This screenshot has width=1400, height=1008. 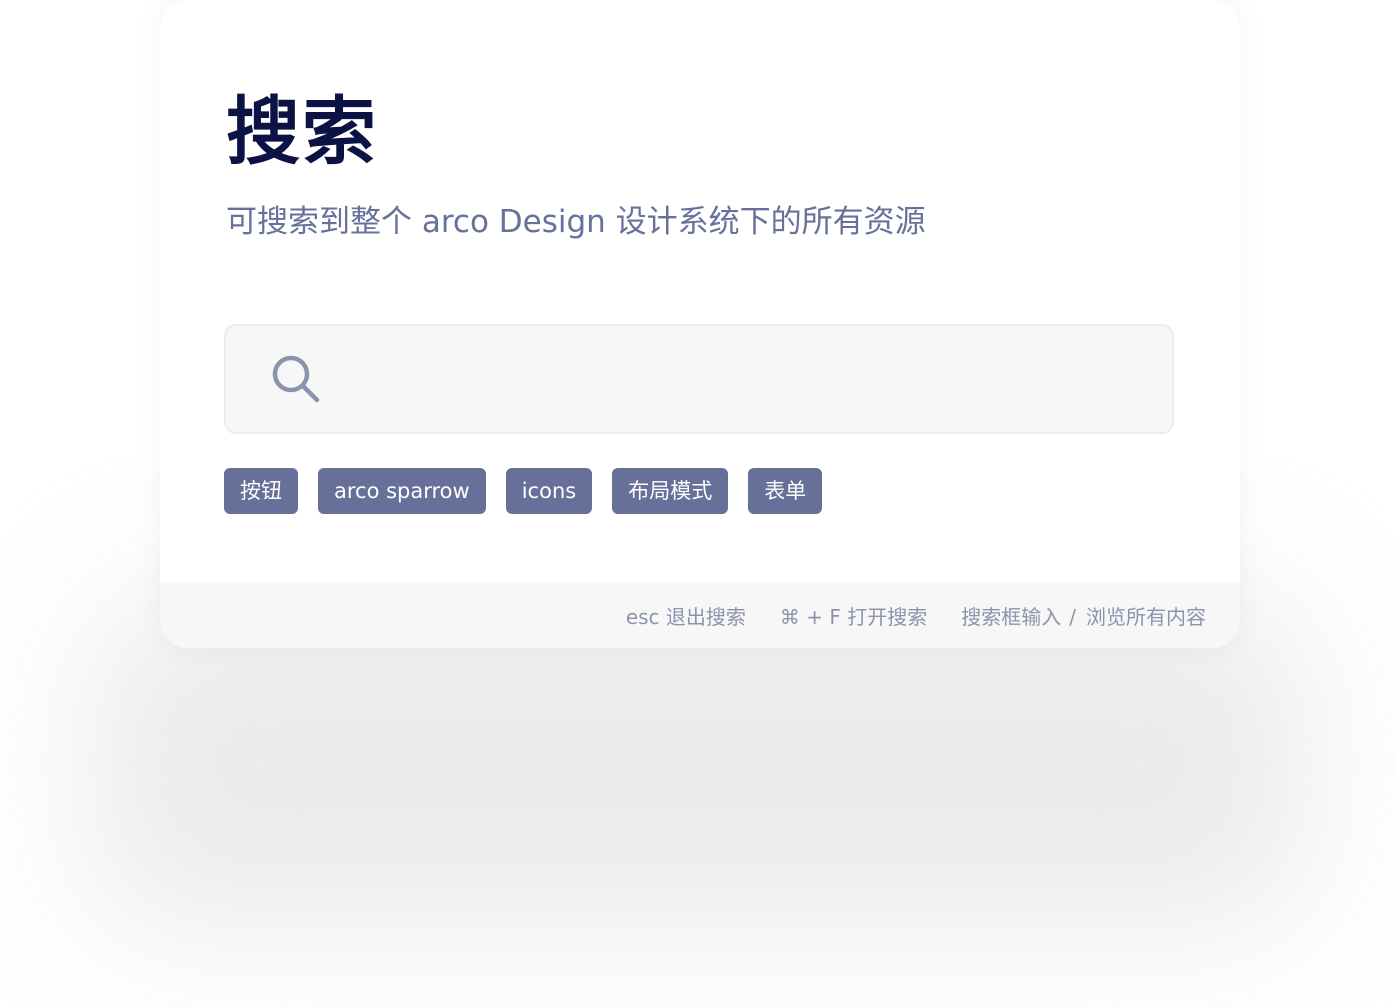 I want to click on search-icon, so click(x=296, y=379).